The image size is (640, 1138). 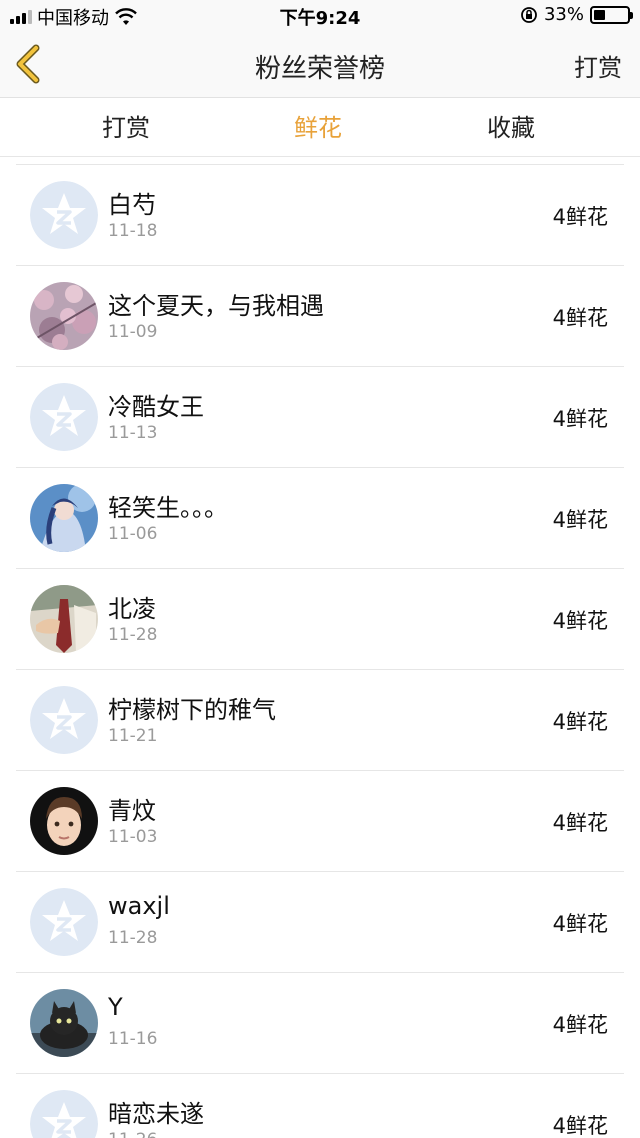 What do you see at coordinates (132, 1134) in the screenshot?
I see `gift-date: 11-26` at bounding box center [132, 1134].